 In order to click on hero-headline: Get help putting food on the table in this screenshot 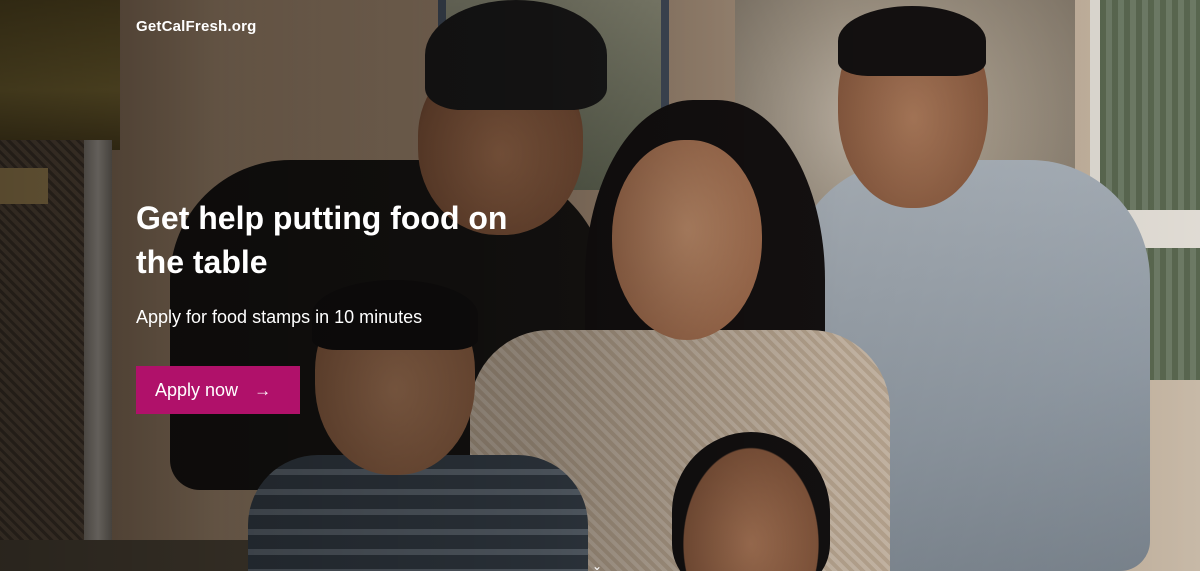, I will do `click(322, 240)`.